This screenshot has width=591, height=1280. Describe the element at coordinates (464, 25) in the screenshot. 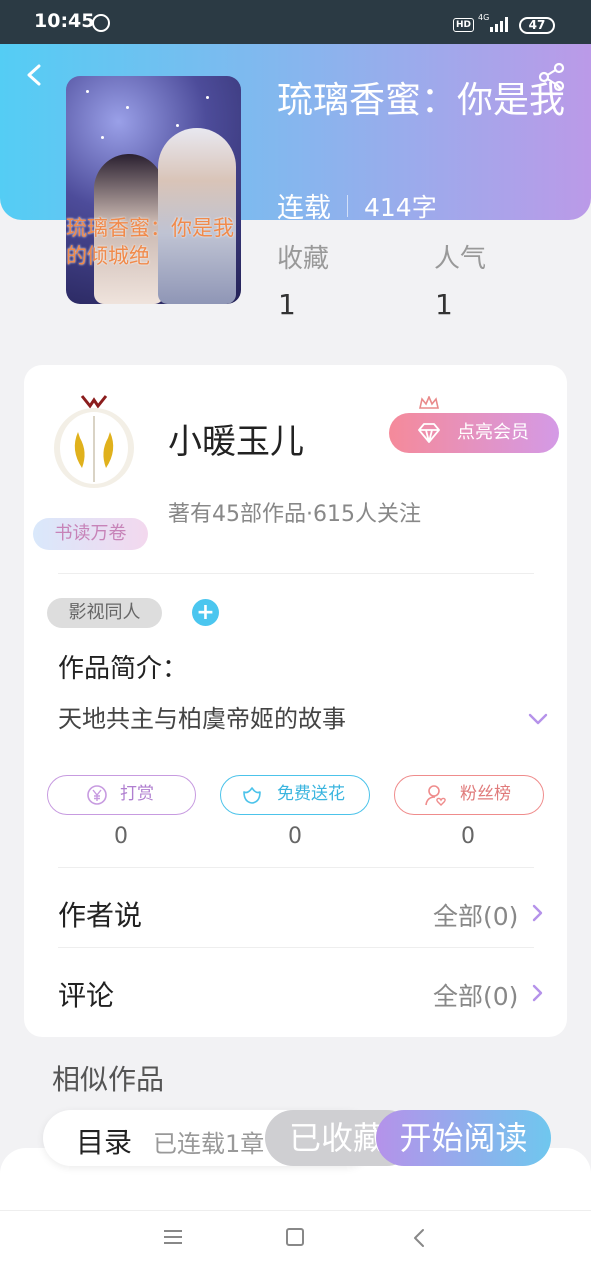

I see `hd-icon: HD` at that location.